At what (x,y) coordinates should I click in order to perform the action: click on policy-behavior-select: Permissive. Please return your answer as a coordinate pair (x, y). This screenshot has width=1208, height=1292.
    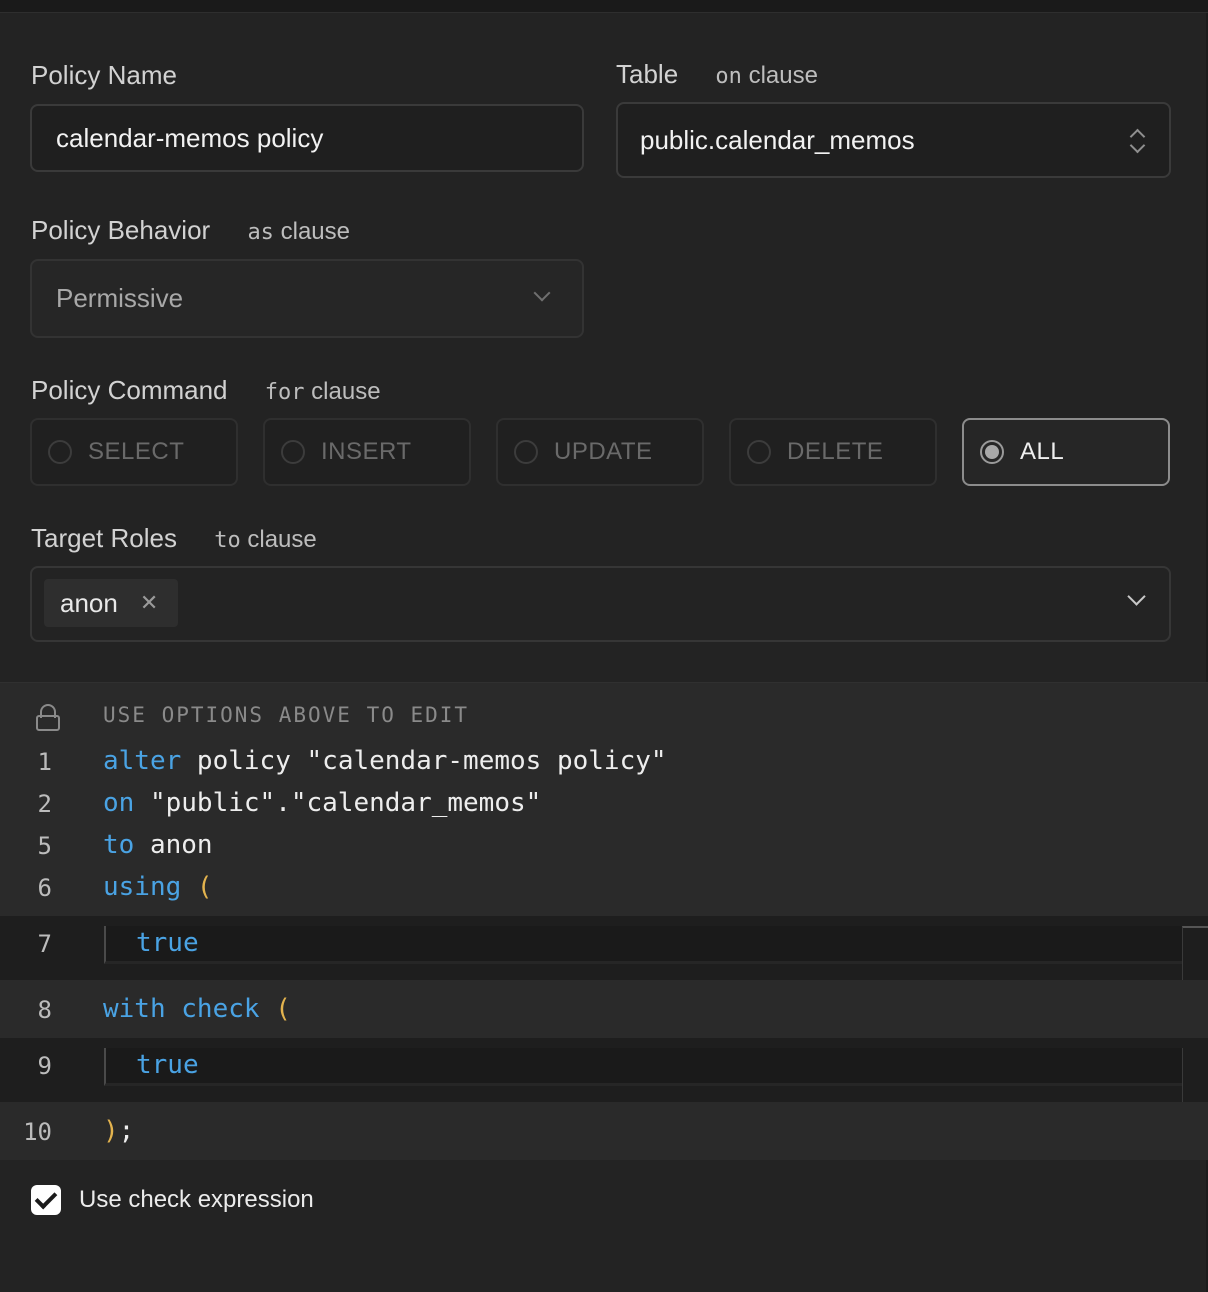
    Looking at the image, I should click on (307, 298).